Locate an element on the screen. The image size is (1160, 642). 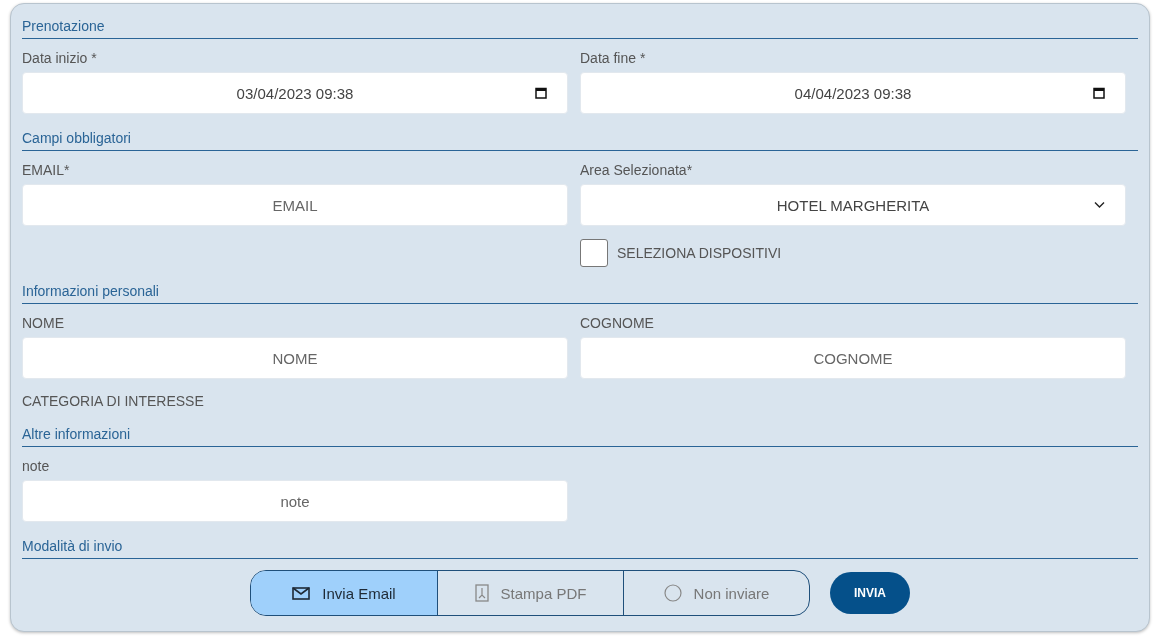
field-label: note is located at coordinates (36, 466).